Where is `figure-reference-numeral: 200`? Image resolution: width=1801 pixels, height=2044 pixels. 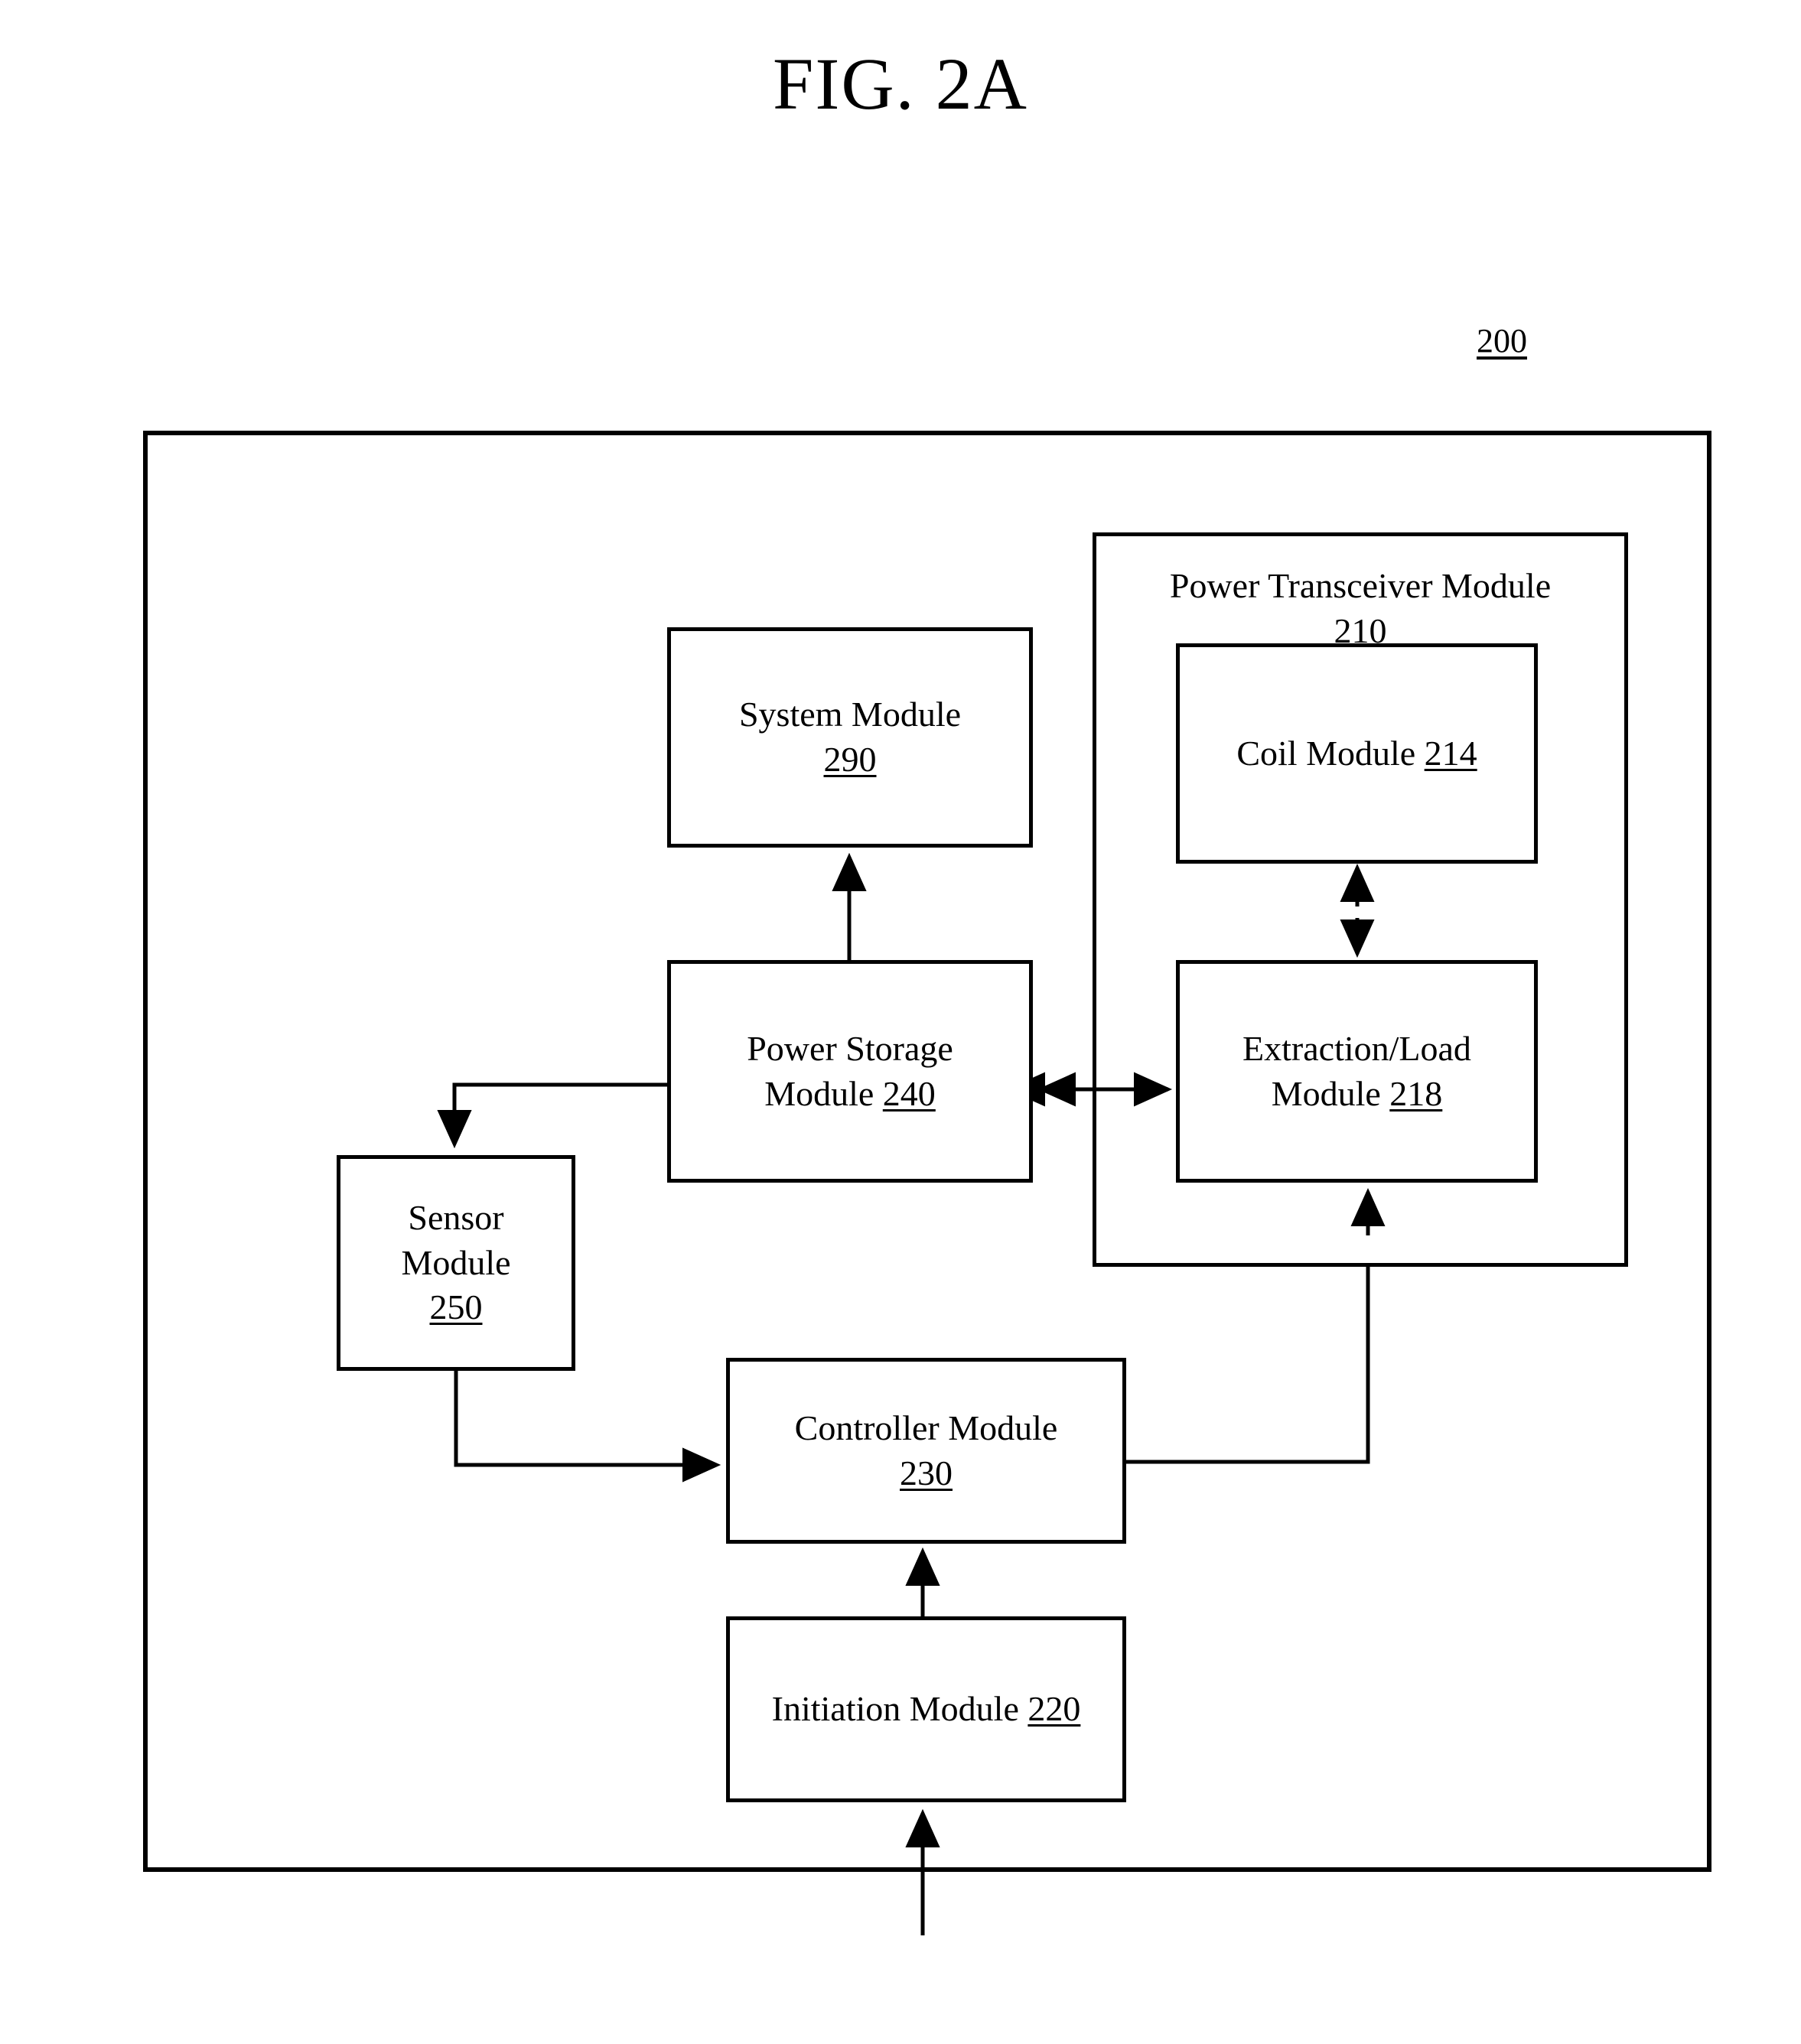 figure-reference-numeral: 200 is located at coordinates (1502, 341).